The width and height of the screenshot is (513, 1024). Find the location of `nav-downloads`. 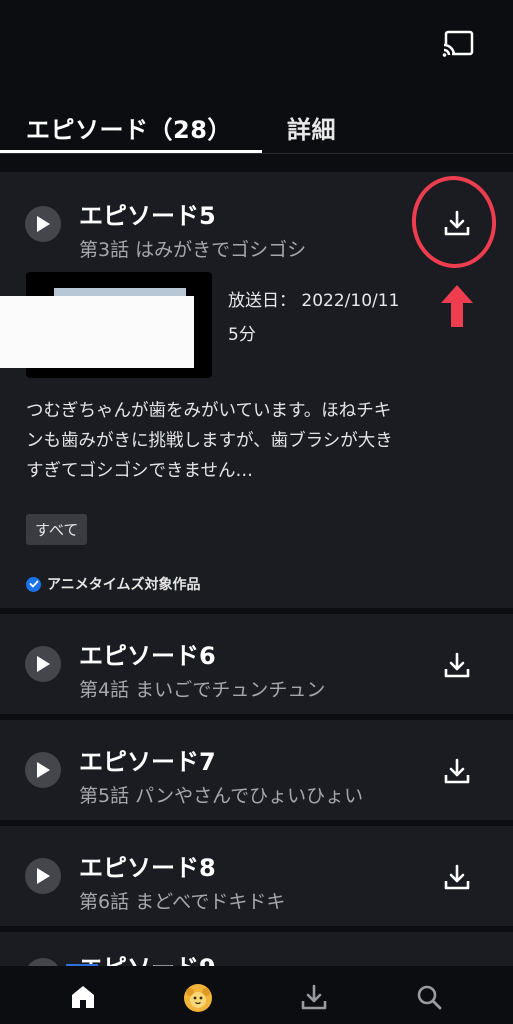

nav-downloads is located at coordinates (314, 997).